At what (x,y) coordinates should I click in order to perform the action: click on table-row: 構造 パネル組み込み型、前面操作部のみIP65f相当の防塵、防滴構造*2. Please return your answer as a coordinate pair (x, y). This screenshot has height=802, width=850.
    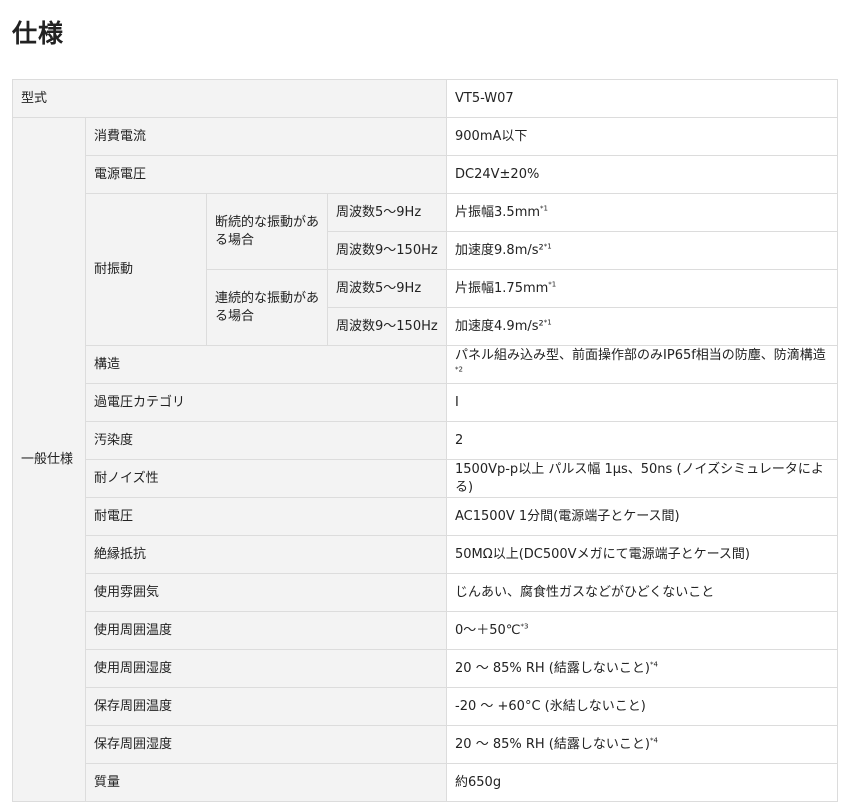
    Looking at the image, I should click on (426, 364).